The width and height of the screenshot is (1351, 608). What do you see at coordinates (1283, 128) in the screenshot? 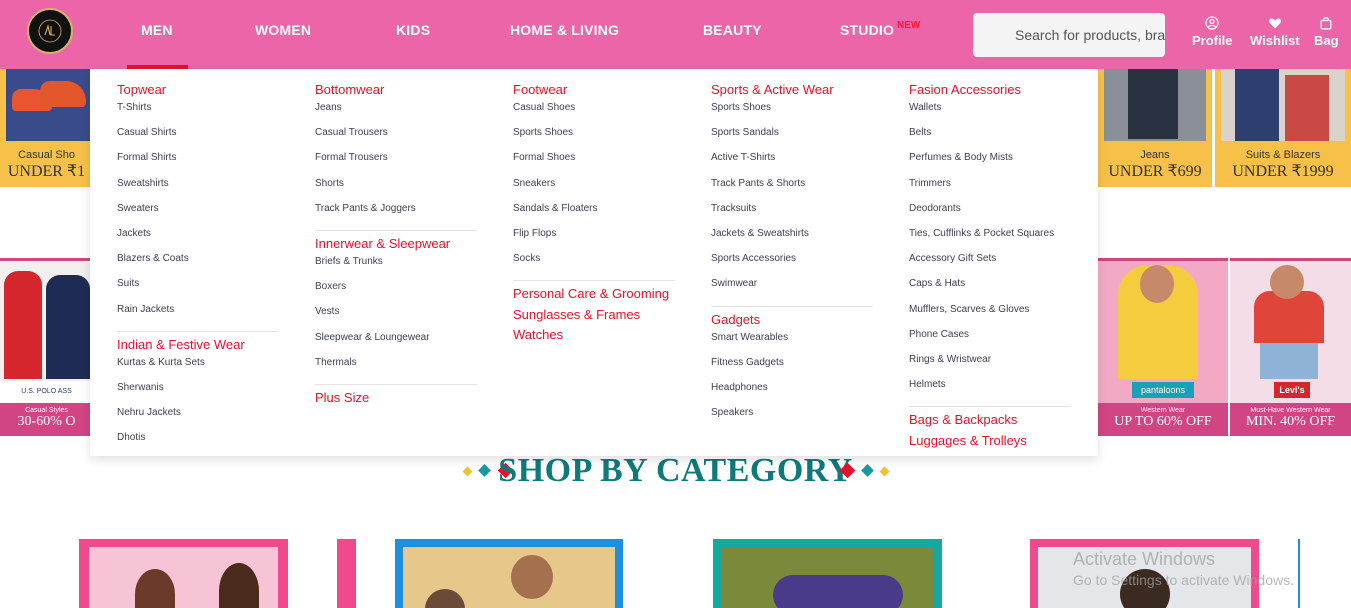
I see `banner-suits-blazers: Suits & Blazers UNDER ₹1999` at bounding box center [1283, 128].